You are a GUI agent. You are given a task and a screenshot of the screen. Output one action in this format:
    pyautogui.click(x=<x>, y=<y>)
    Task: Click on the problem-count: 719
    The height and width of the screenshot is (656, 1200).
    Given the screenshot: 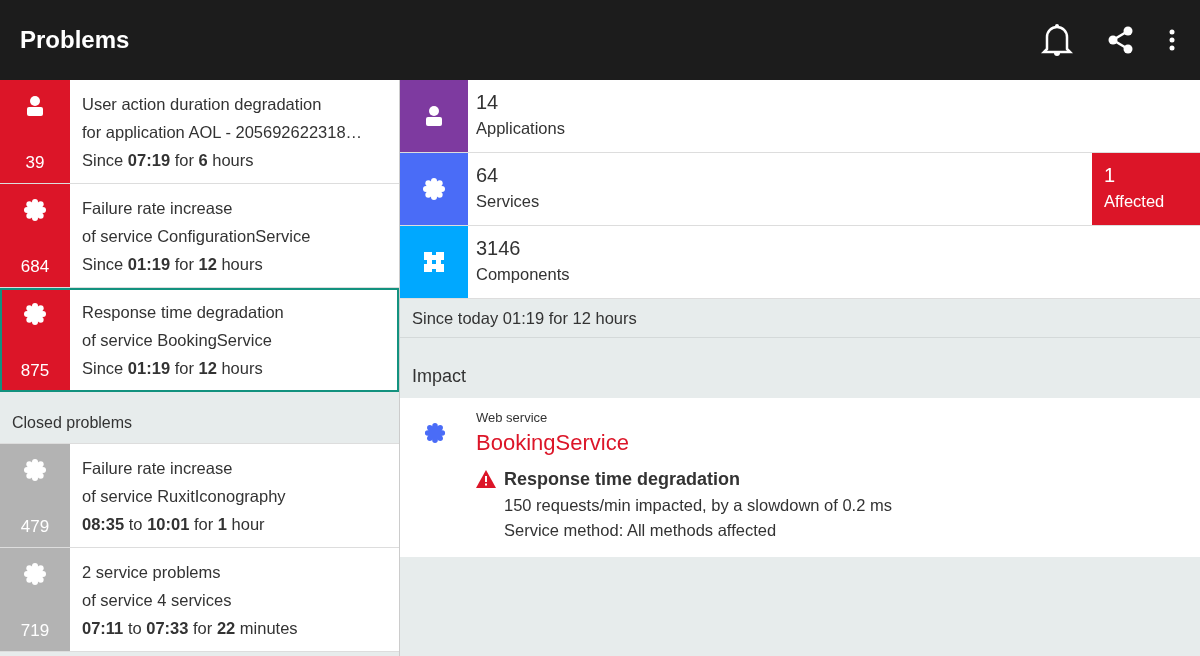 What is the action you would take?
    pyautogui.click(x=35, y=630)
    